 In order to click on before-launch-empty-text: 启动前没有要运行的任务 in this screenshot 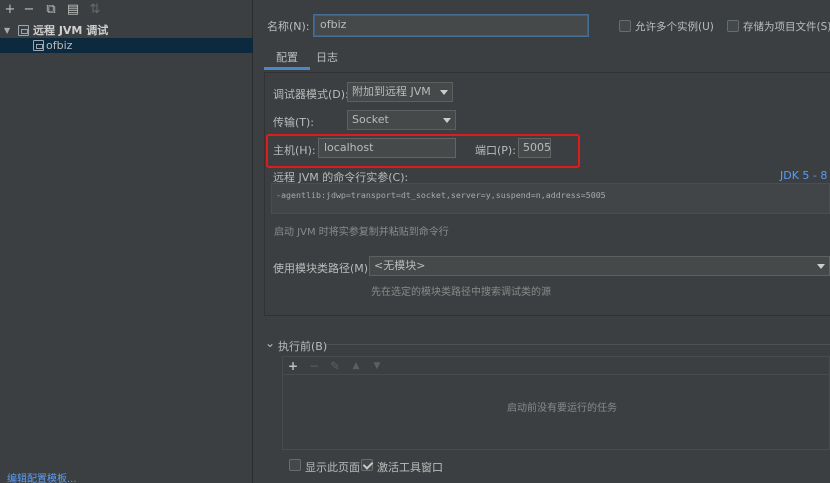, I will do `click(562, 408)`.